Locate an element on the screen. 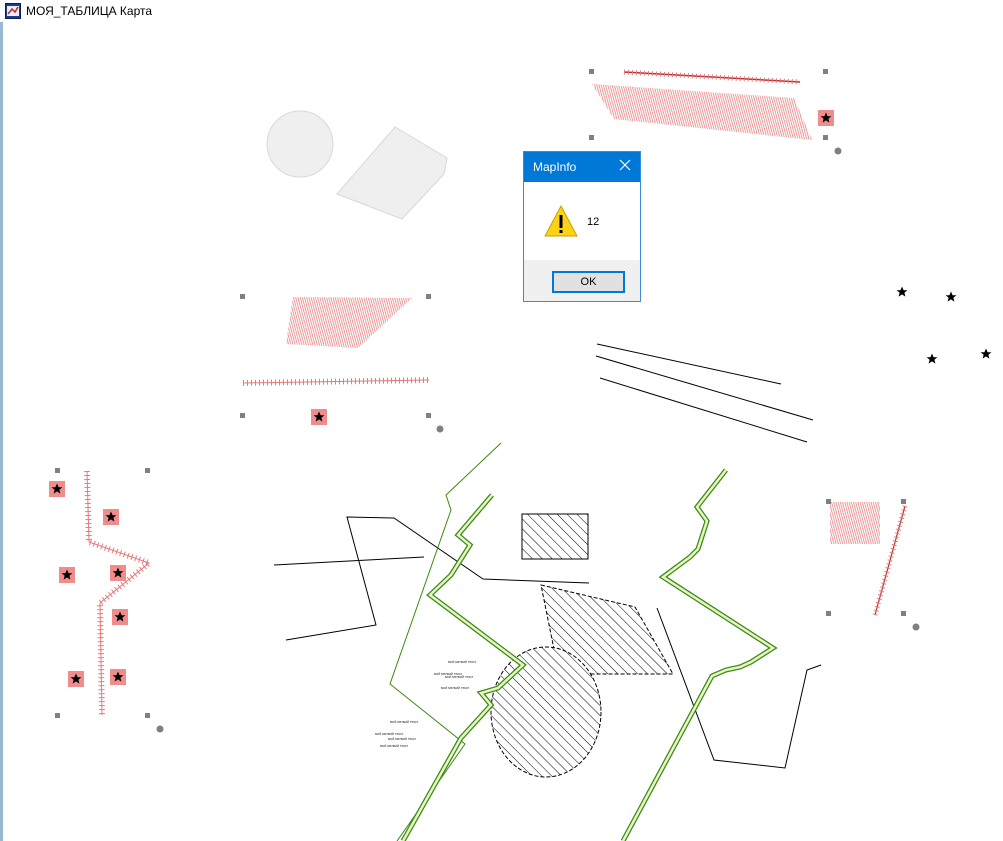  warning-icon is located at coordinates (561, 220).